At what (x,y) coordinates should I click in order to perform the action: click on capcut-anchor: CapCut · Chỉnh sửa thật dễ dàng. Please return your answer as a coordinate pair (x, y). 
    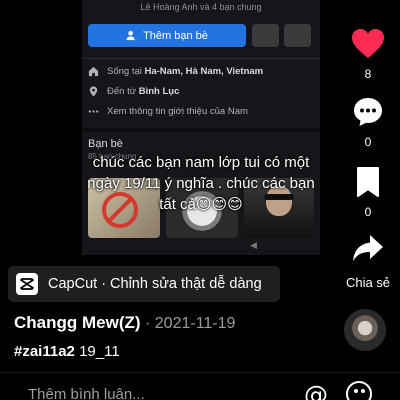
    Looking at the image, I should click on (144, 284).